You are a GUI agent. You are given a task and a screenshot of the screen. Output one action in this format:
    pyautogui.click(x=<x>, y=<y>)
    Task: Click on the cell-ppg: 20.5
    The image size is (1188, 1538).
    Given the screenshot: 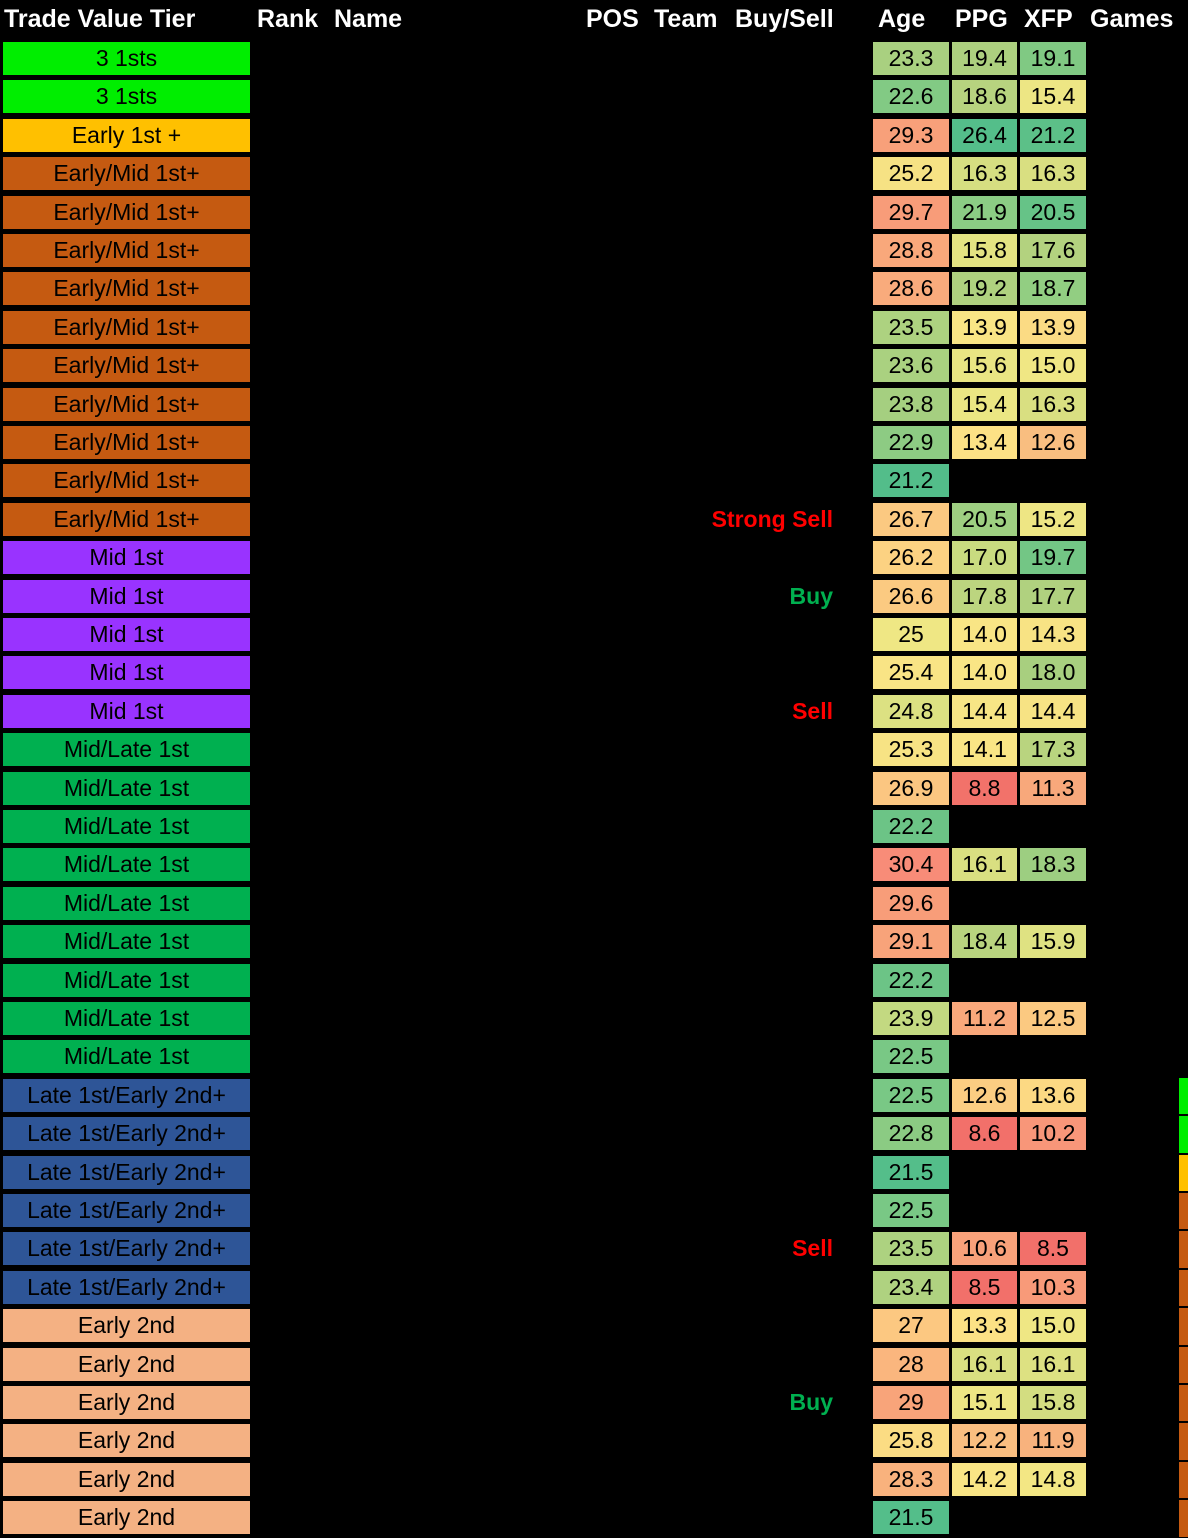 What is the action you would take?
    pyautogui.click(x=984, y=519)
    